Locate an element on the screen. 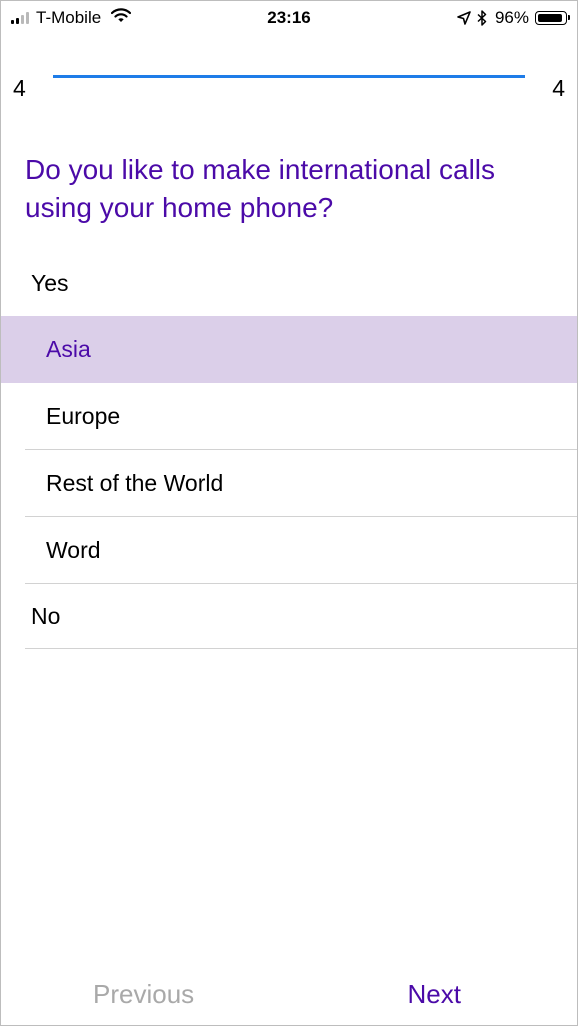 Image resolution: width=578 pixels, height=1026 pixels. option-label: No is located at coordinates (46, 616).